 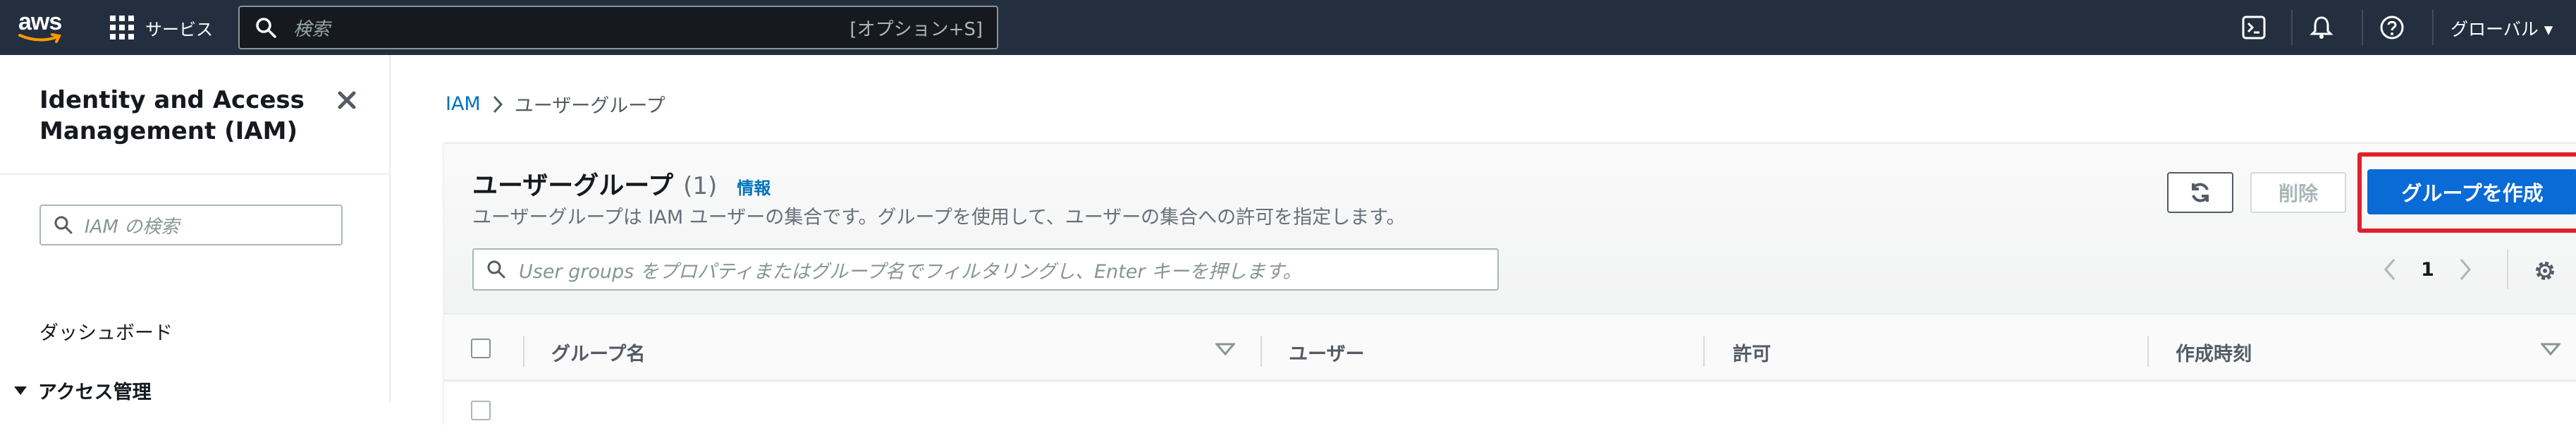 What do you see at coordinates (2390, 269) in the screenshot?
I see `chevron-left-icon` at bounding box center [2390, 269].